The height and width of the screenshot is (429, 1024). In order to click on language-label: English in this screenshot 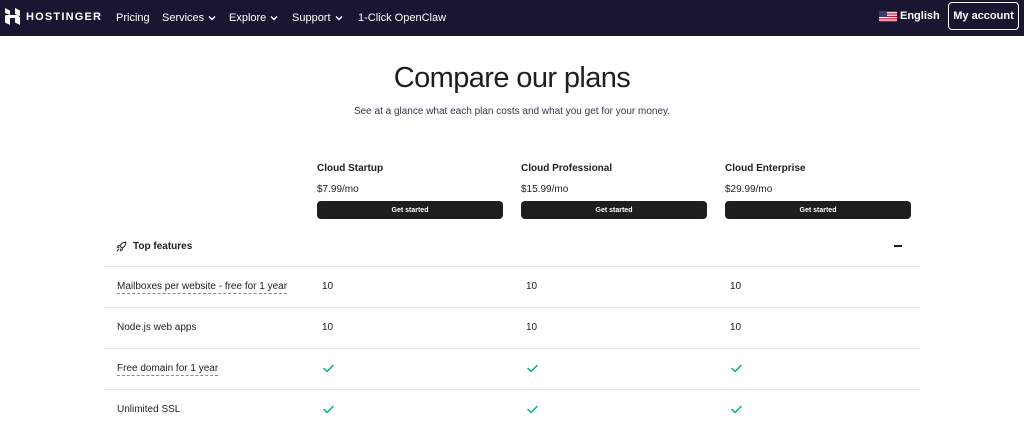, I will do `click(920, 16)`.